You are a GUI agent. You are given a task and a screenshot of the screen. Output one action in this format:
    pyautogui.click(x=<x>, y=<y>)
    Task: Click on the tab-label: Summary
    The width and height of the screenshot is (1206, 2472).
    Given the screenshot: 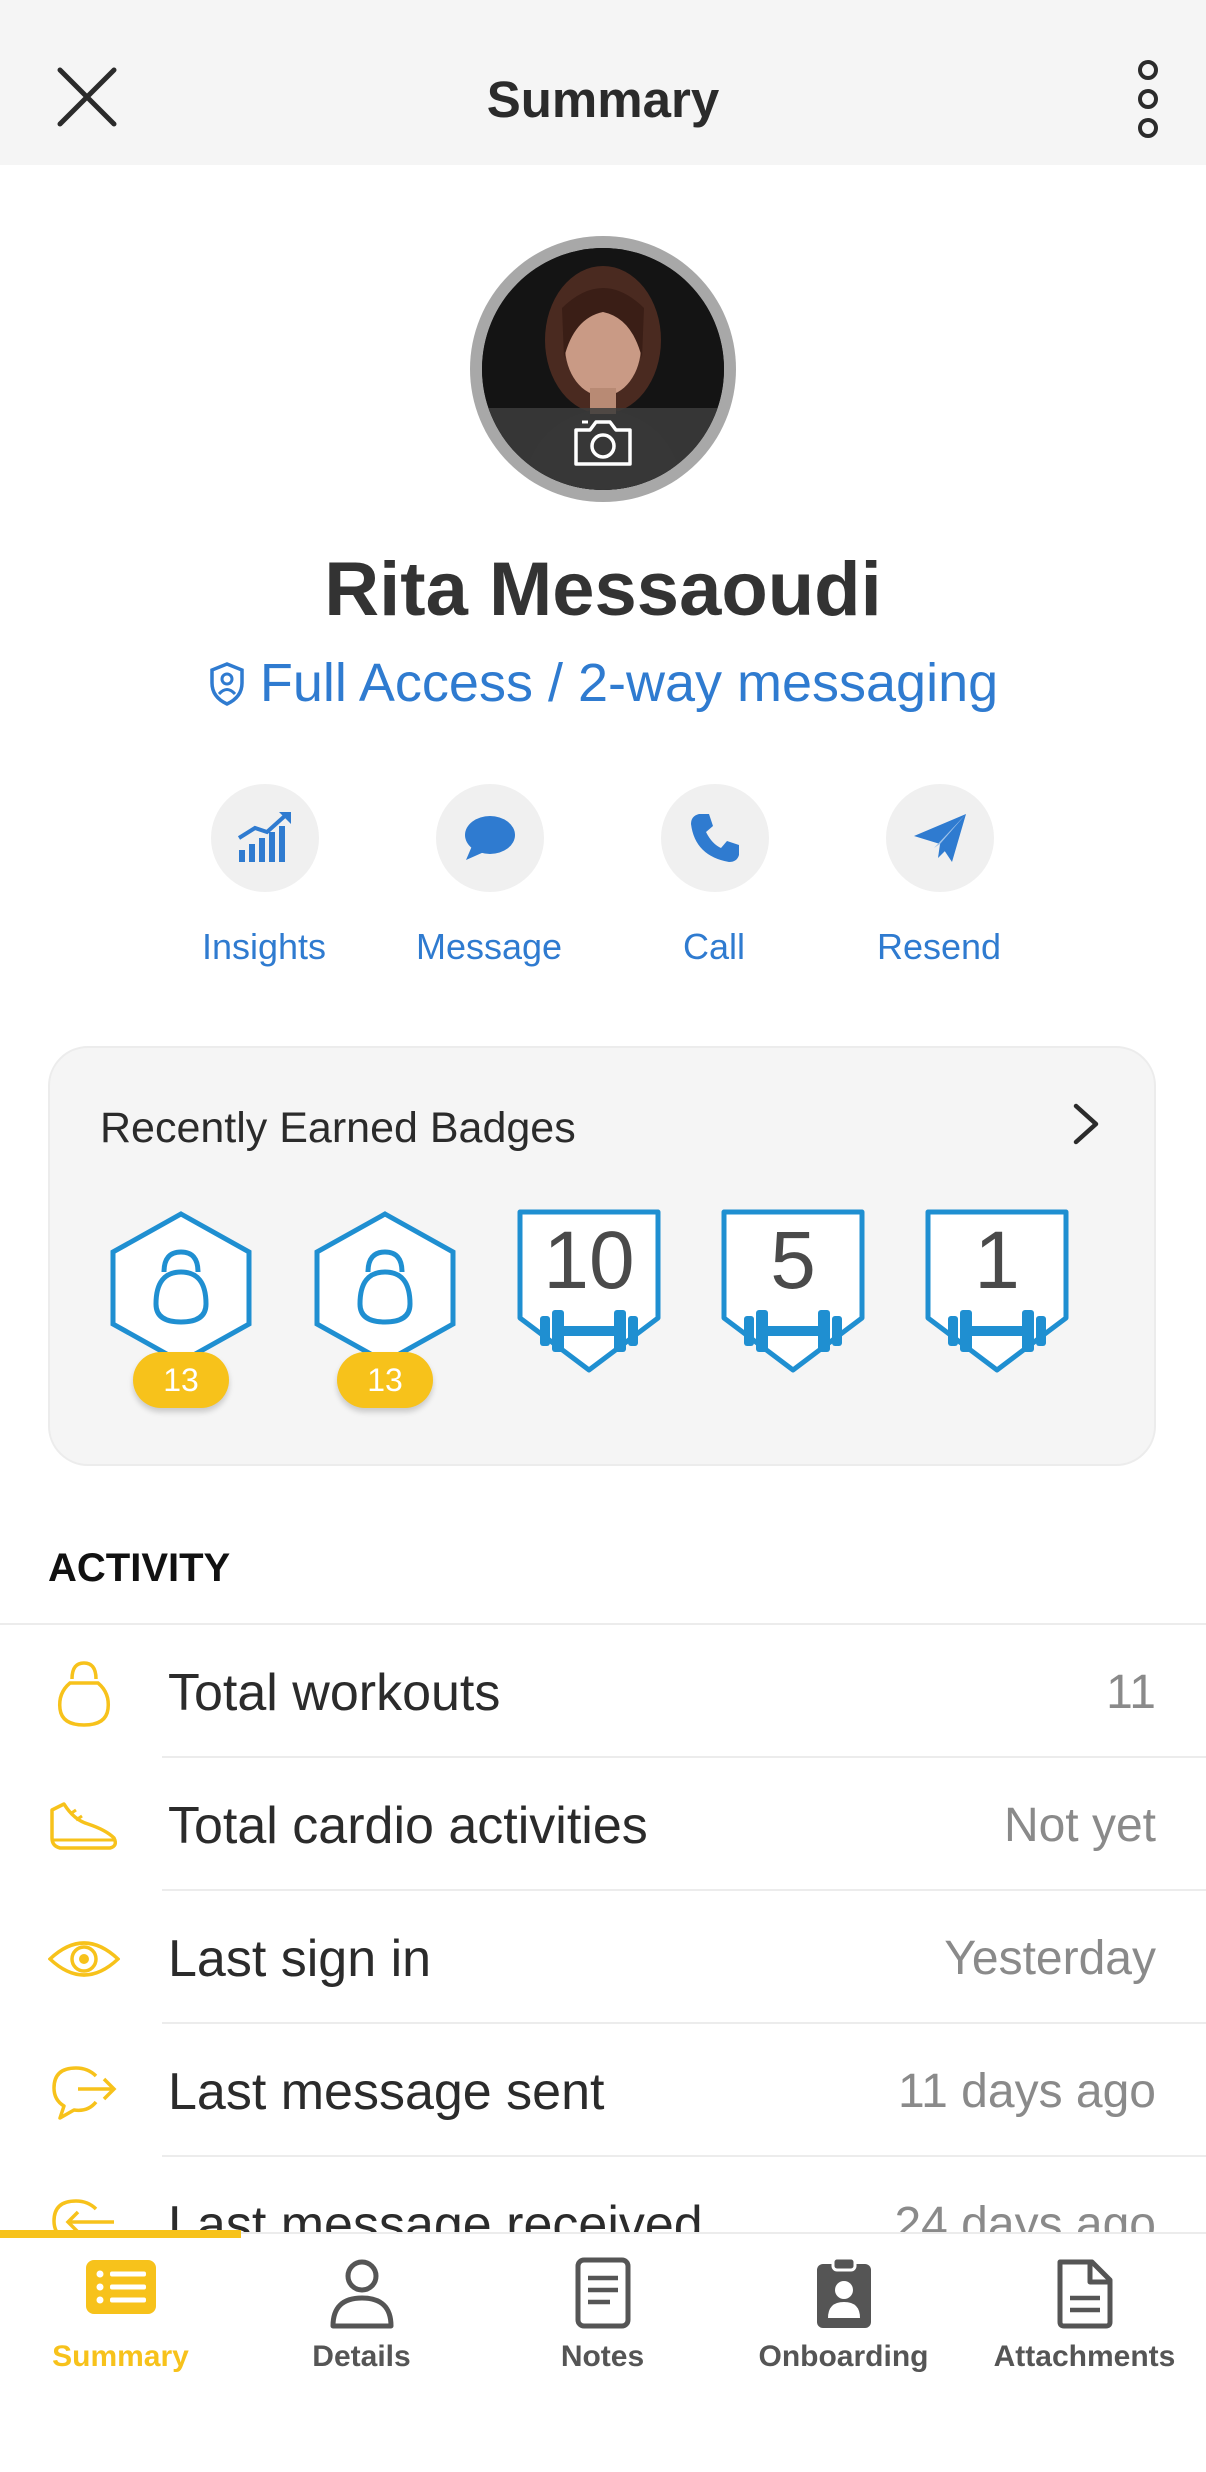 What is the action you would take?
    pyautogui.click(x=120, y=2356)
    